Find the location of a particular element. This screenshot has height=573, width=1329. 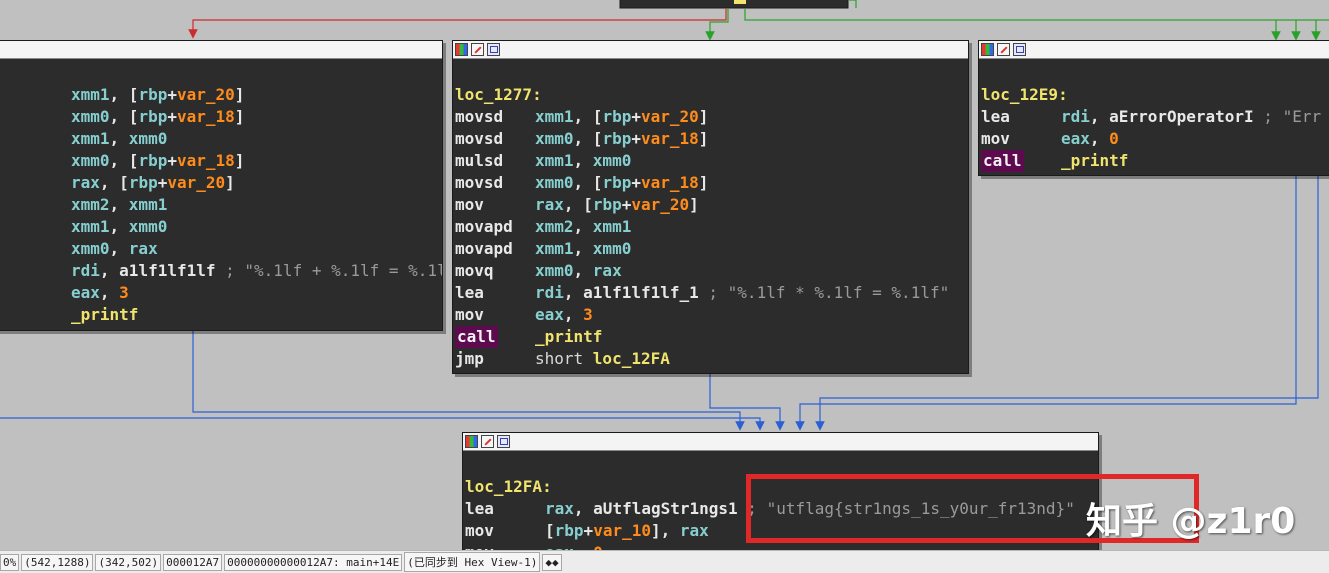

code-label: loc_12E9: is located at coordinates (1154, 95).